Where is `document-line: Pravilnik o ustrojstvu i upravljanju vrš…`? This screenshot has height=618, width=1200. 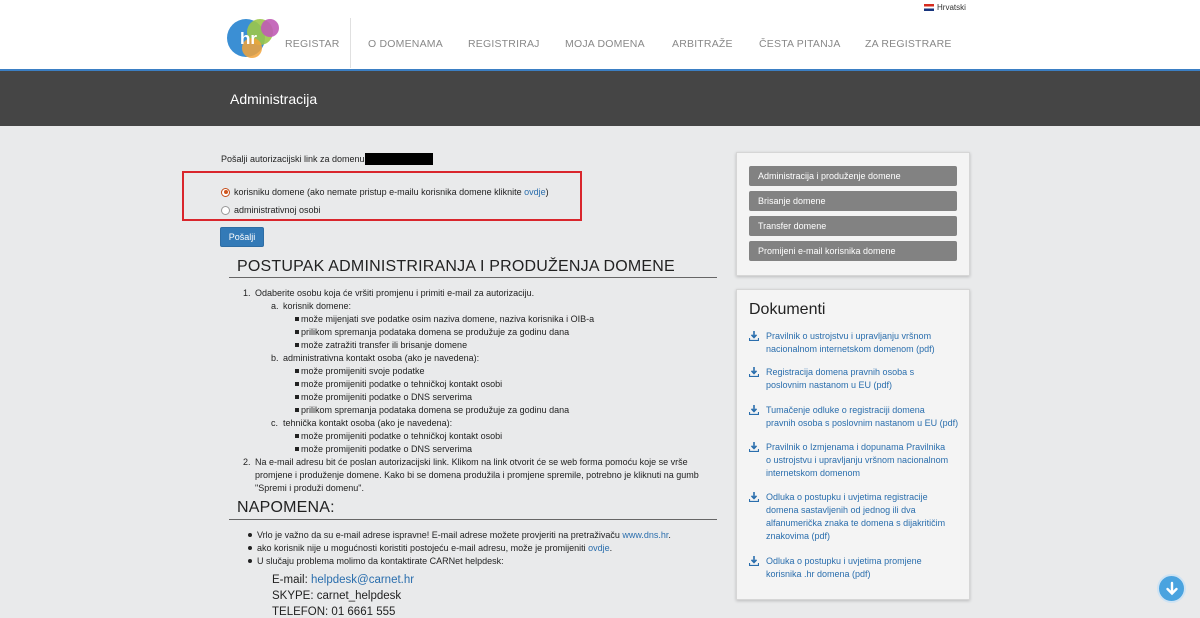 document-line: Pravilnik o ustrojstvu i upravljanju vrš… is located at coordinates (849, 336).